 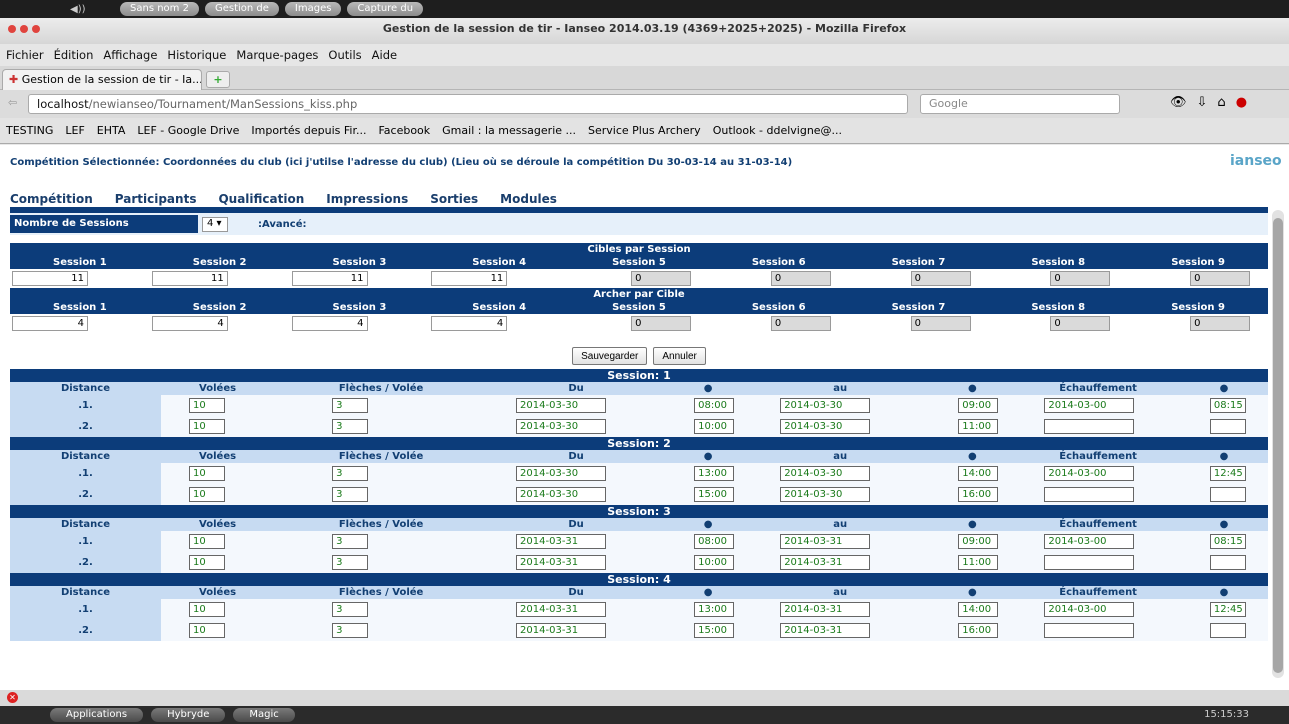 What do you see at coordinates (264, 715) in the screenshot?
I see `dock-magic: Magic` at bounding box center [264, 715].